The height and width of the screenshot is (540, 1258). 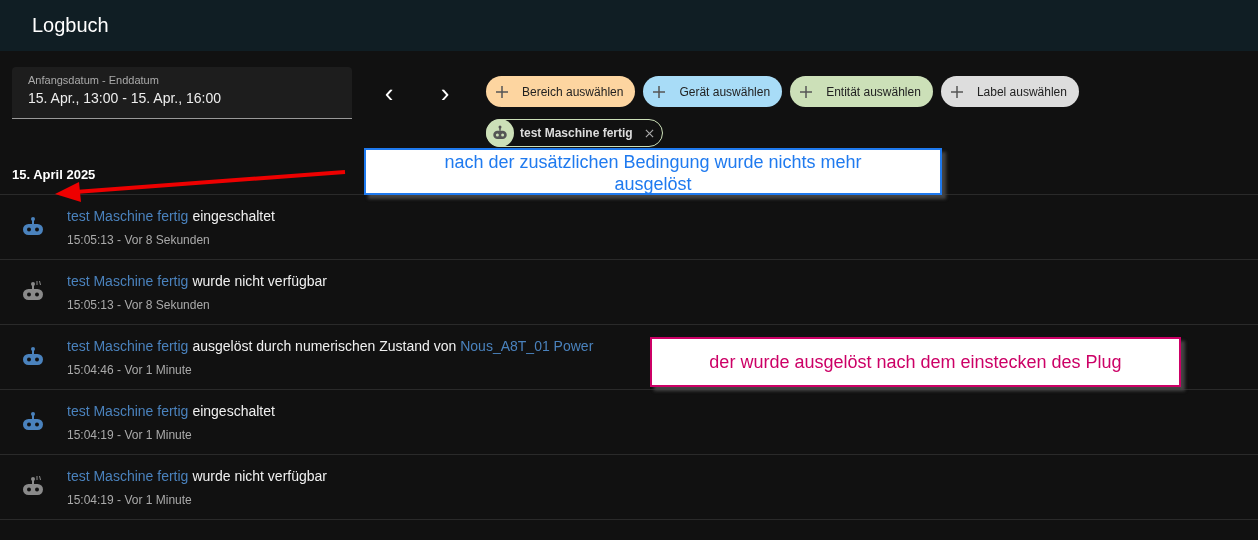 I want to click on robot-icon, so click(x=500, y=133).